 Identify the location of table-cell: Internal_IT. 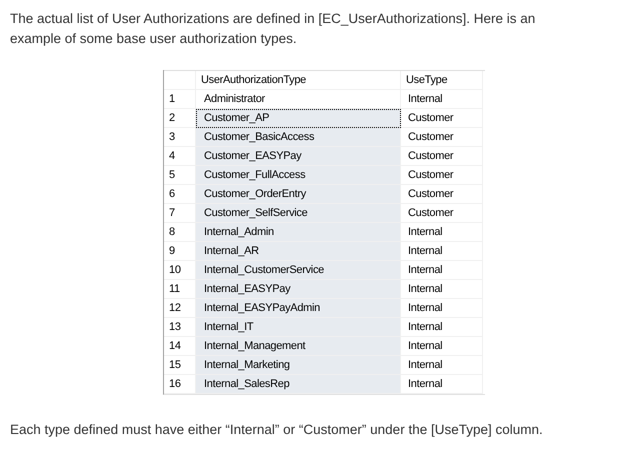
(298, 327).